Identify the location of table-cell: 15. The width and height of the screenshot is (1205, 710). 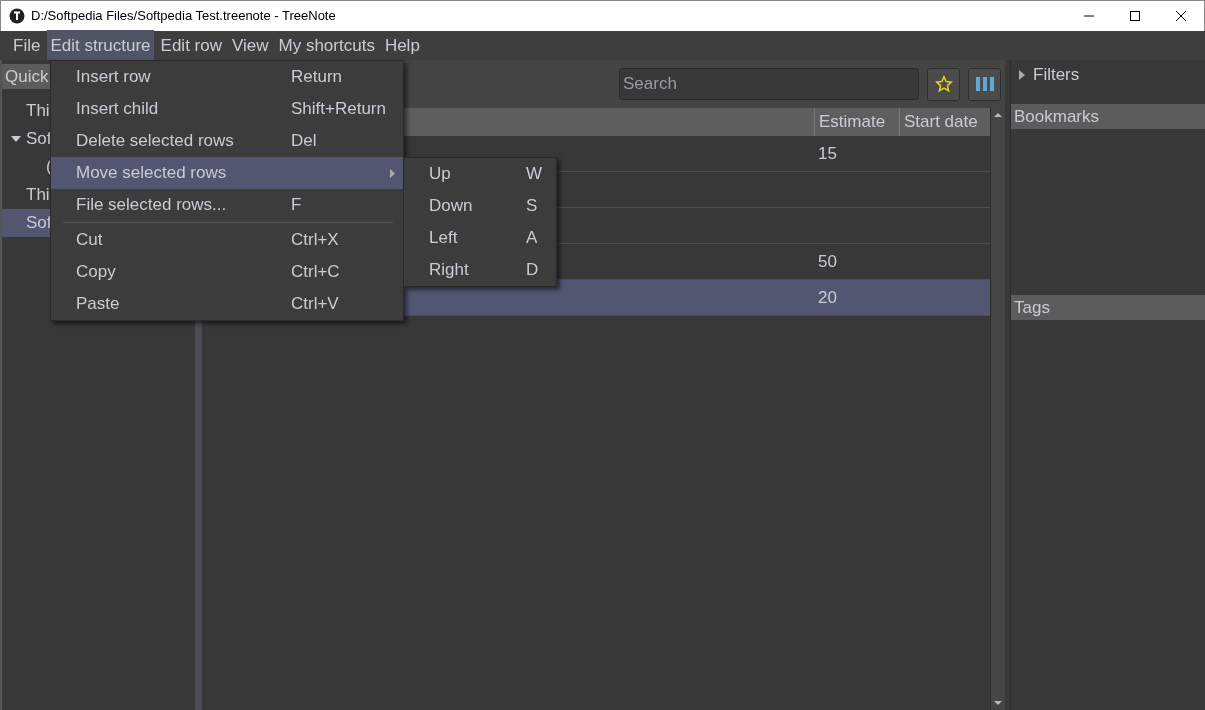
(827, 153).